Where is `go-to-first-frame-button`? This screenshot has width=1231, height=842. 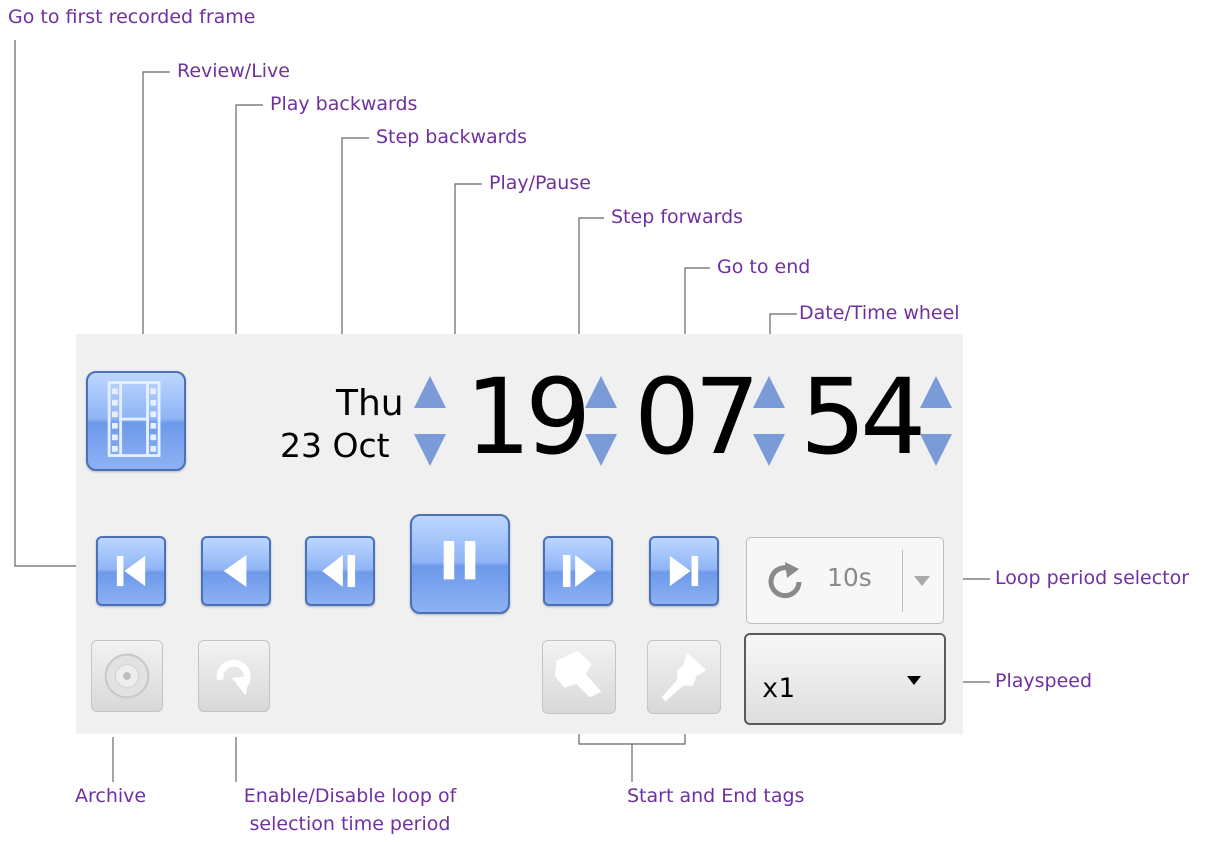 go-to-first-frame-button is located at coordinates (131, 571).